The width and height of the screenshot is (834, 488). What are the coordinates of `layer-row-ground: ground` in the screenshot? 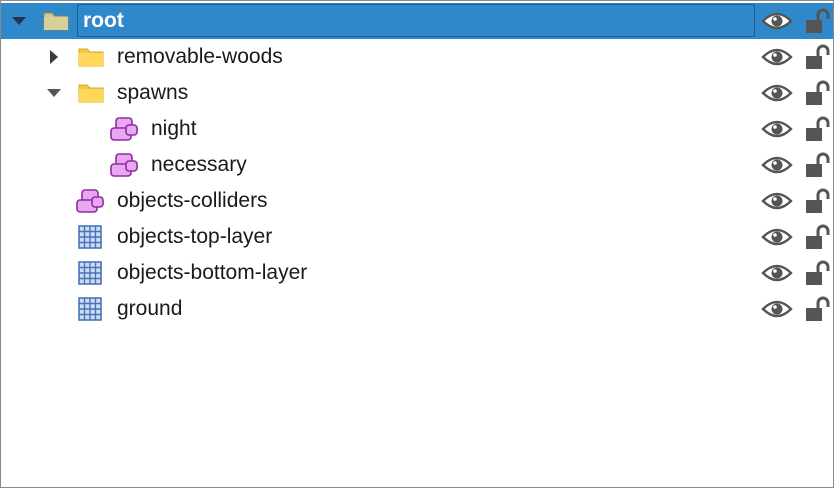 It's located at (417, 309).